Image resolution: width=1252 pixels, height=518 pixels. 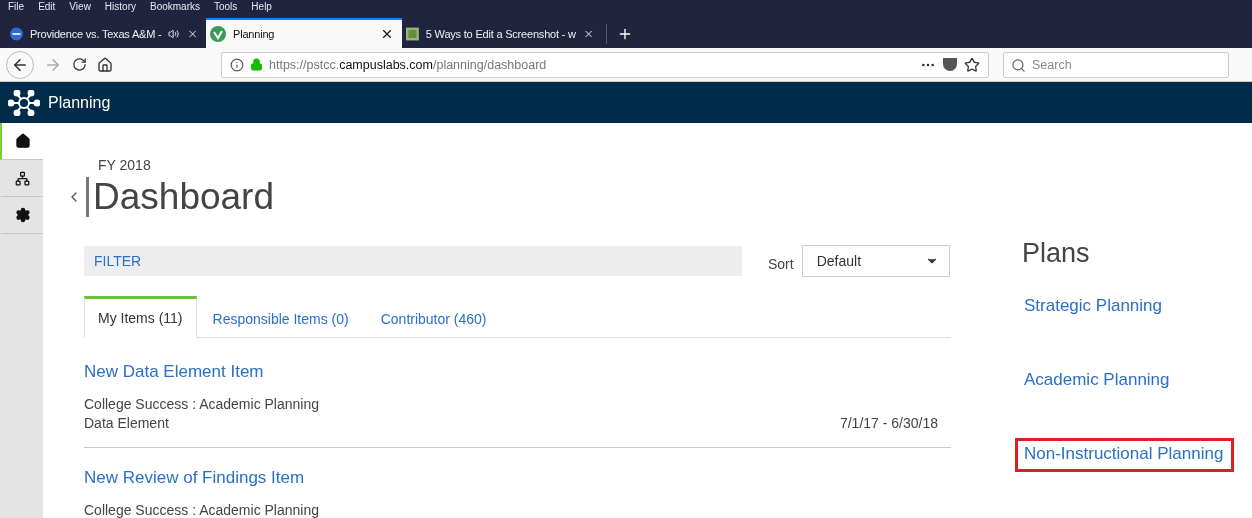 I want to click on plan-link: Strategic Planning, so click(x=1094, y=307).